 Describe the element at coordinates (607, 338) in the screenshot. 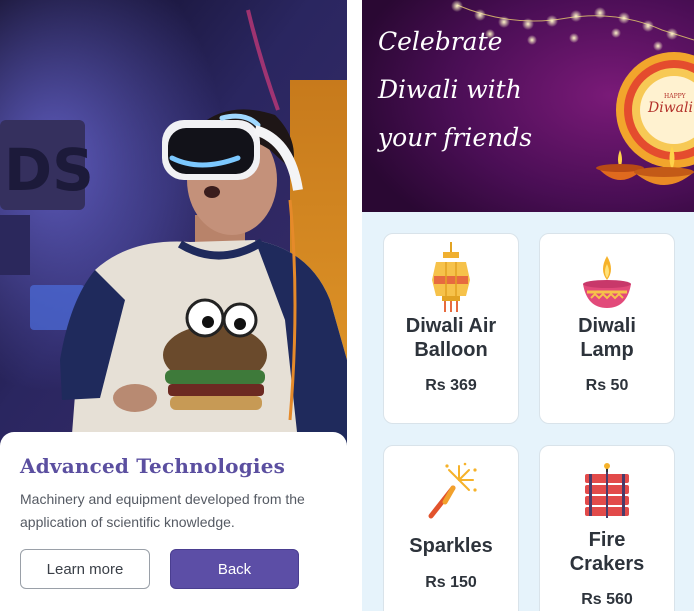

I see `product-name: Diwali Lamp` at that location.